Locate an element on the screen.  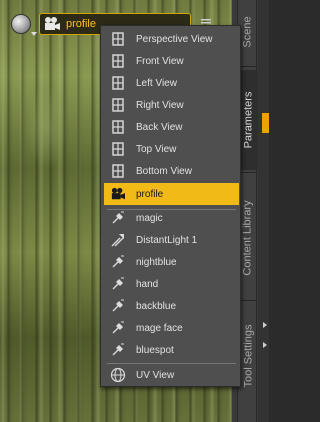
menu-item-label: bluespot is located at coordinates (155, 350).